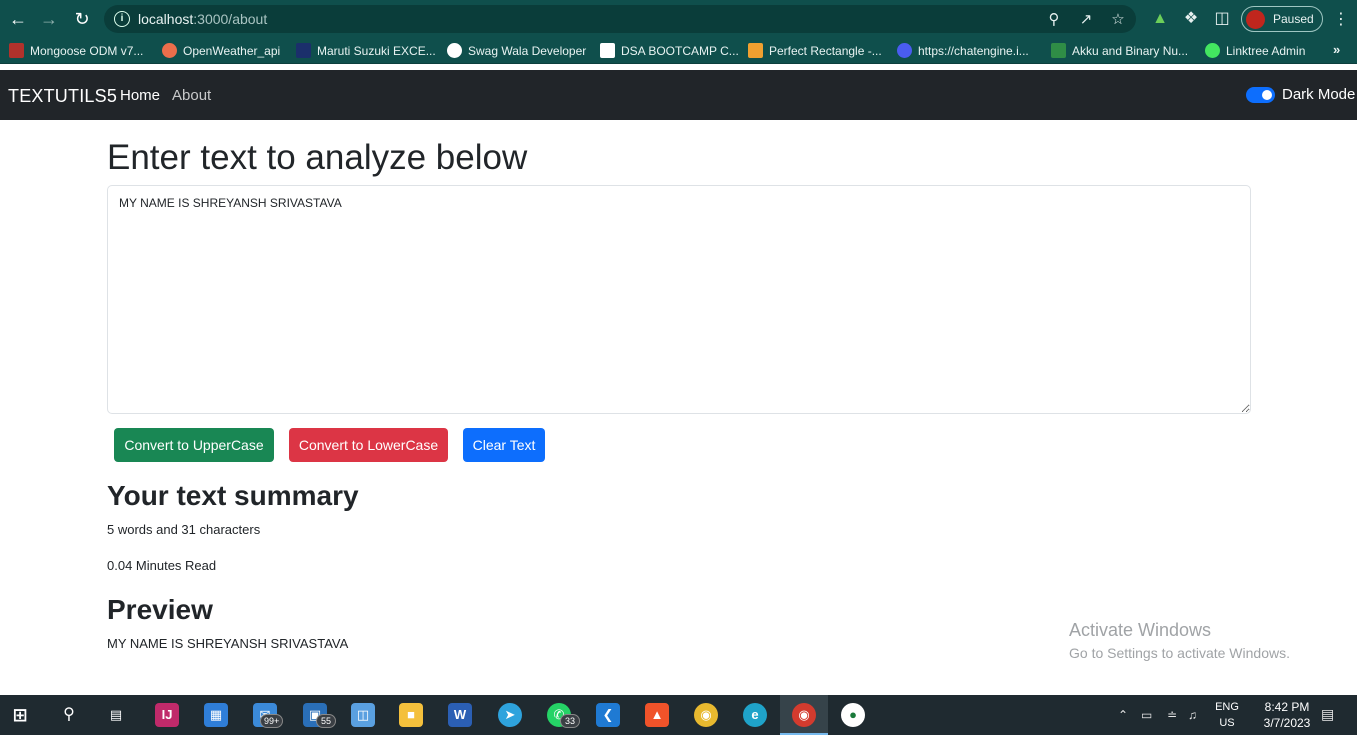 The height and width of the screenshot is (735, 1357). I want to click on mongodb-compass-icon: ●, so click(853, 715).